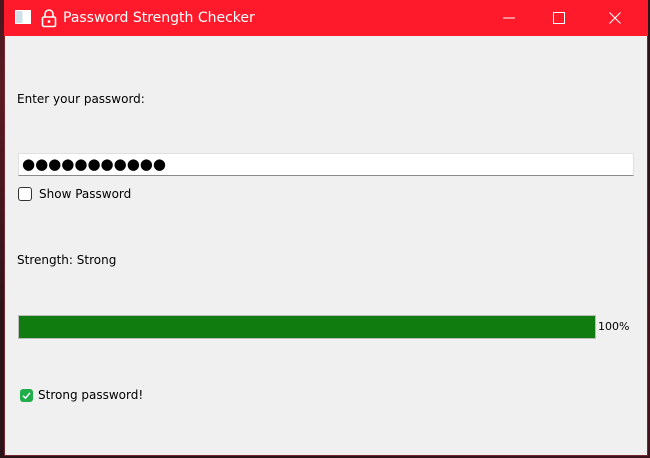 The width and height of the screenshot is (650, 458). I want to click on show-password-label: Show Password, so click(85, 194).